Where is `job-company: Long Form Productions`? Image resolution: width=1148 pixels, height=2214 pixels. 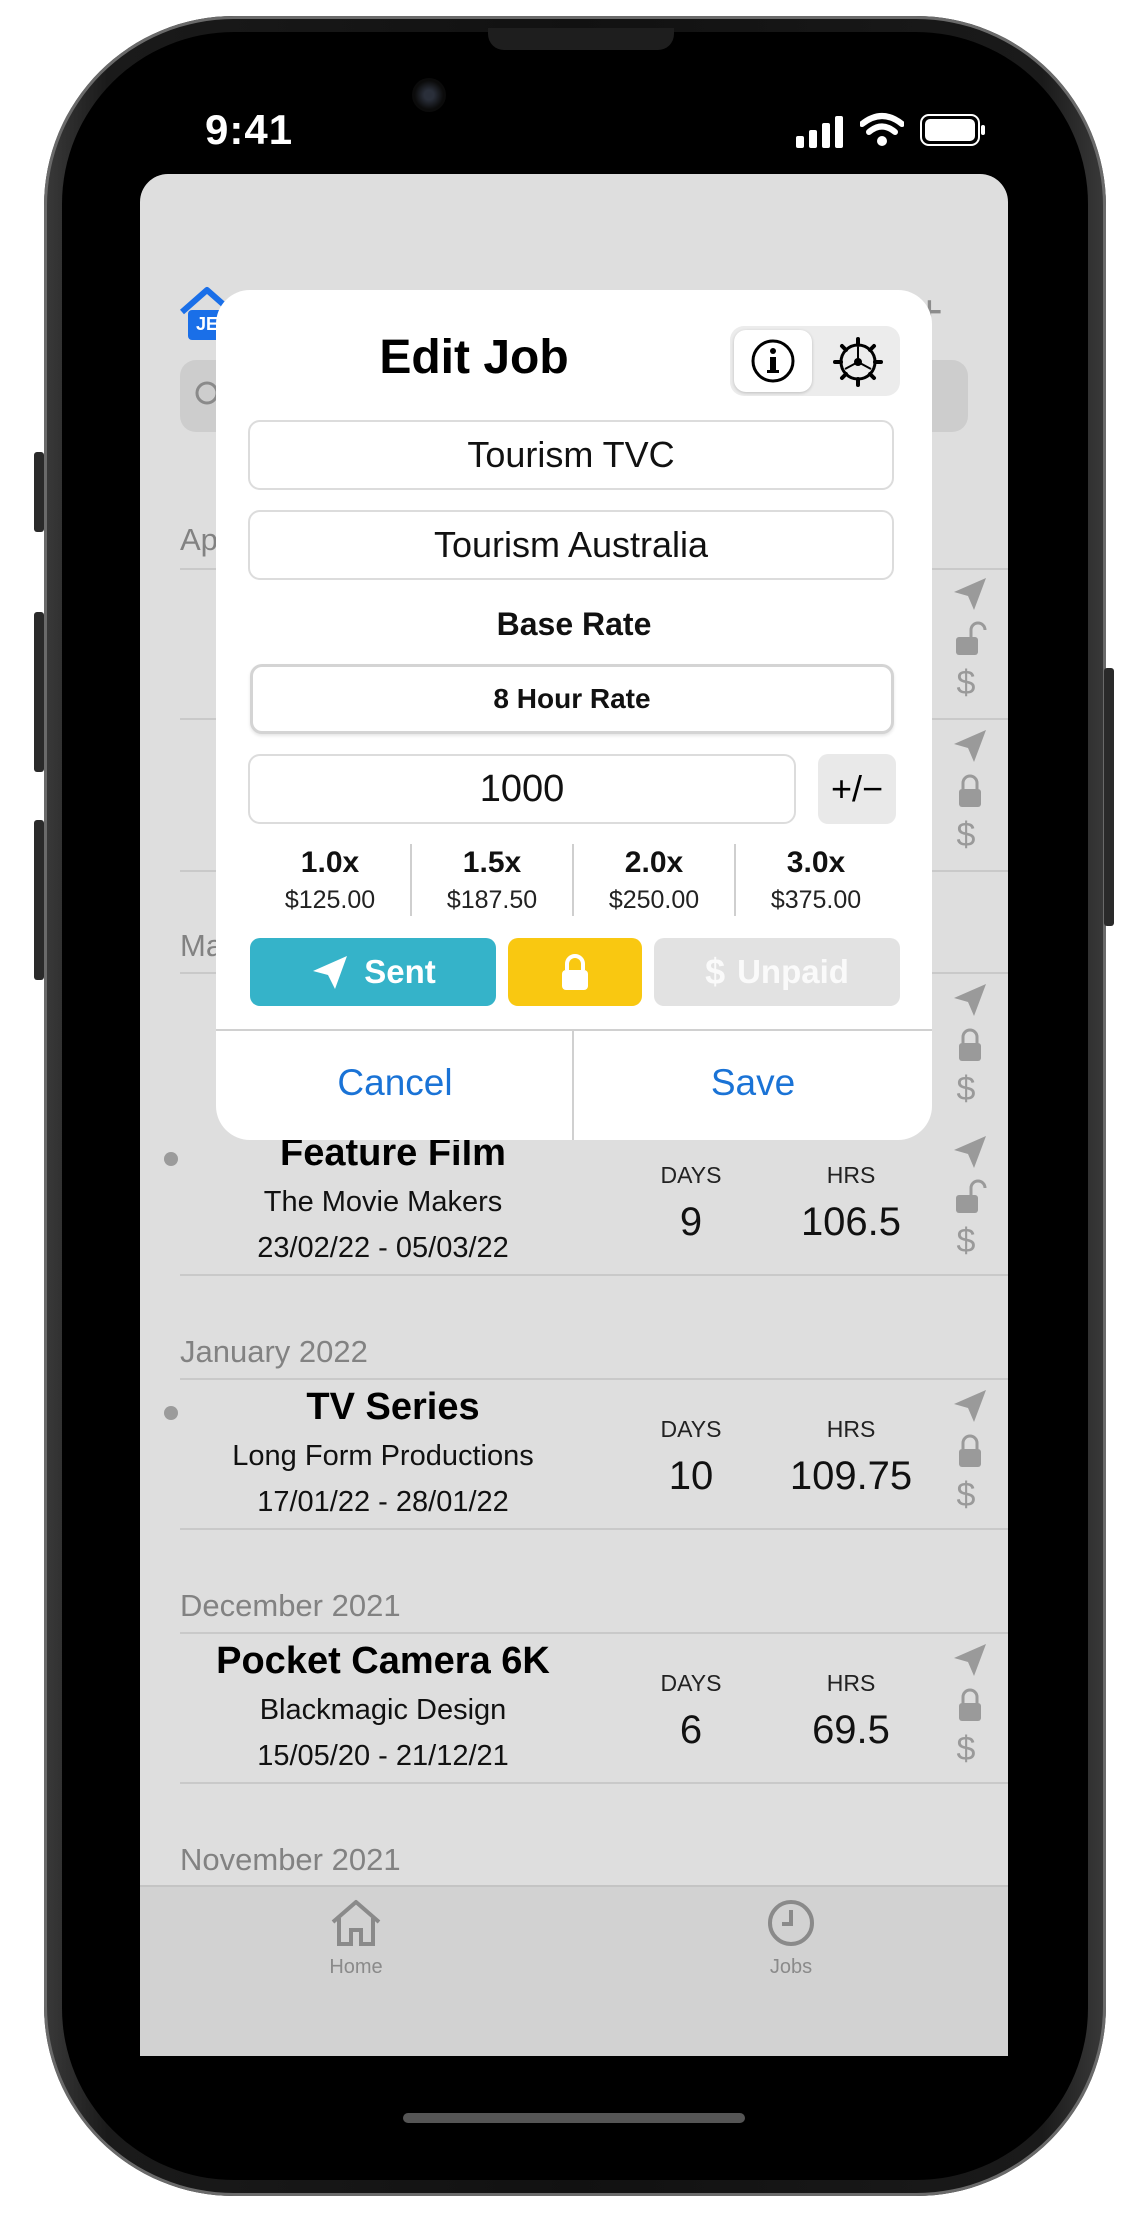
job-company: Long Form Productions is located at coordinates (383, 1456).